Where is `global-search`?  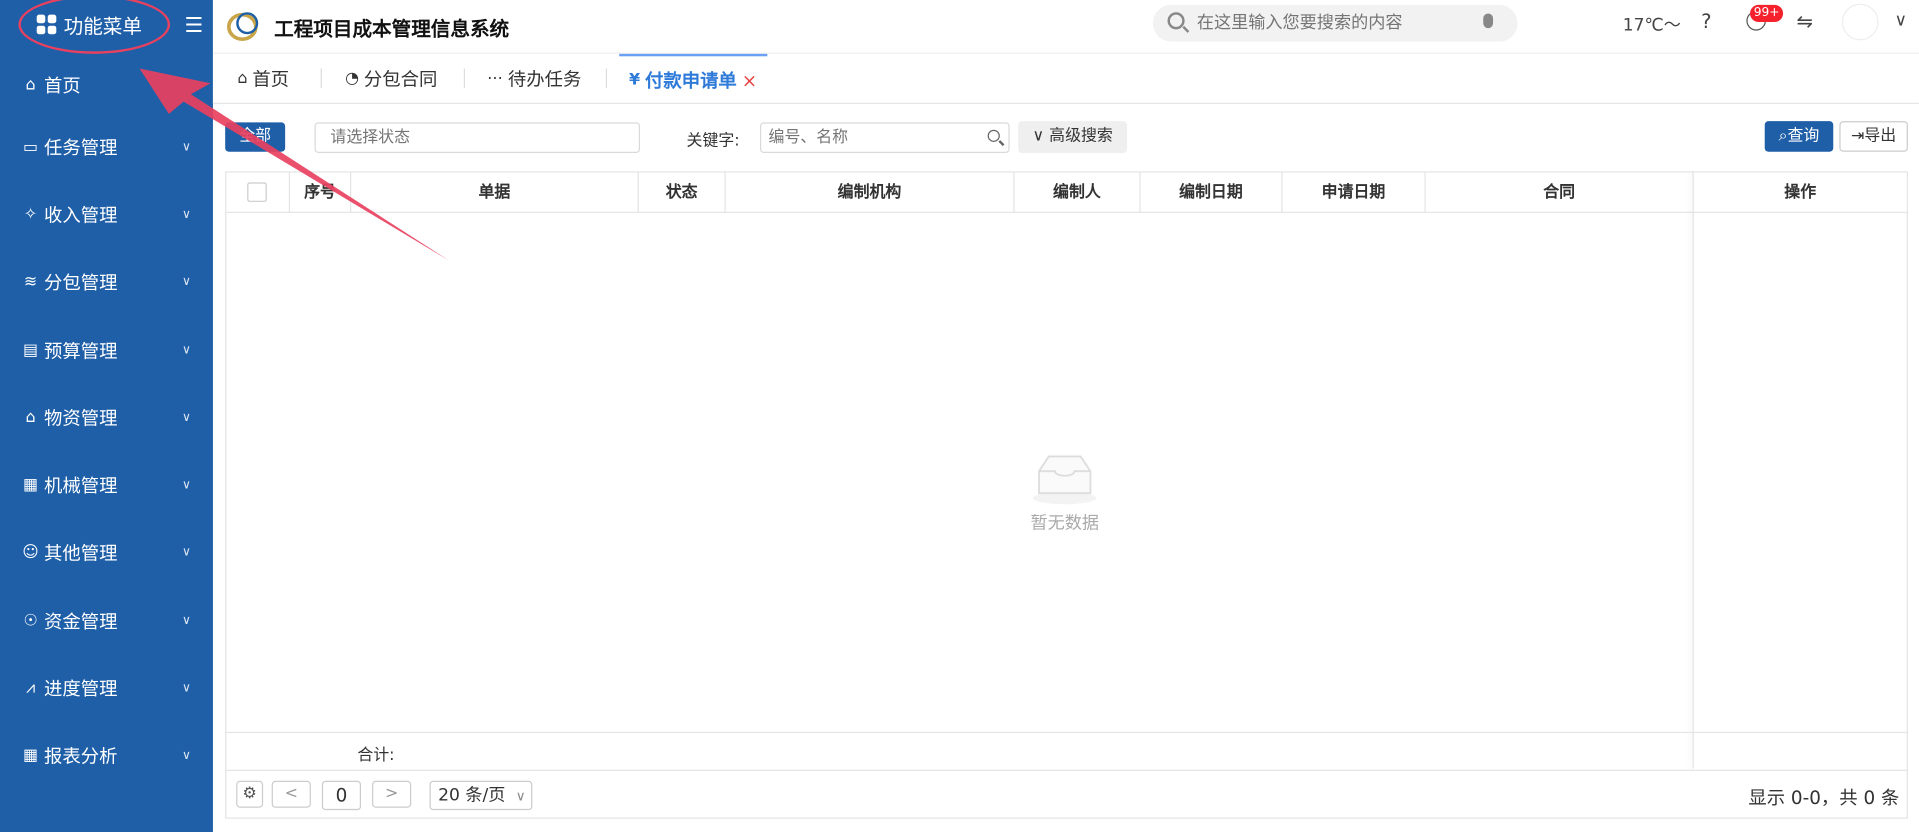
global-search is located at coordinates (1335, 23).